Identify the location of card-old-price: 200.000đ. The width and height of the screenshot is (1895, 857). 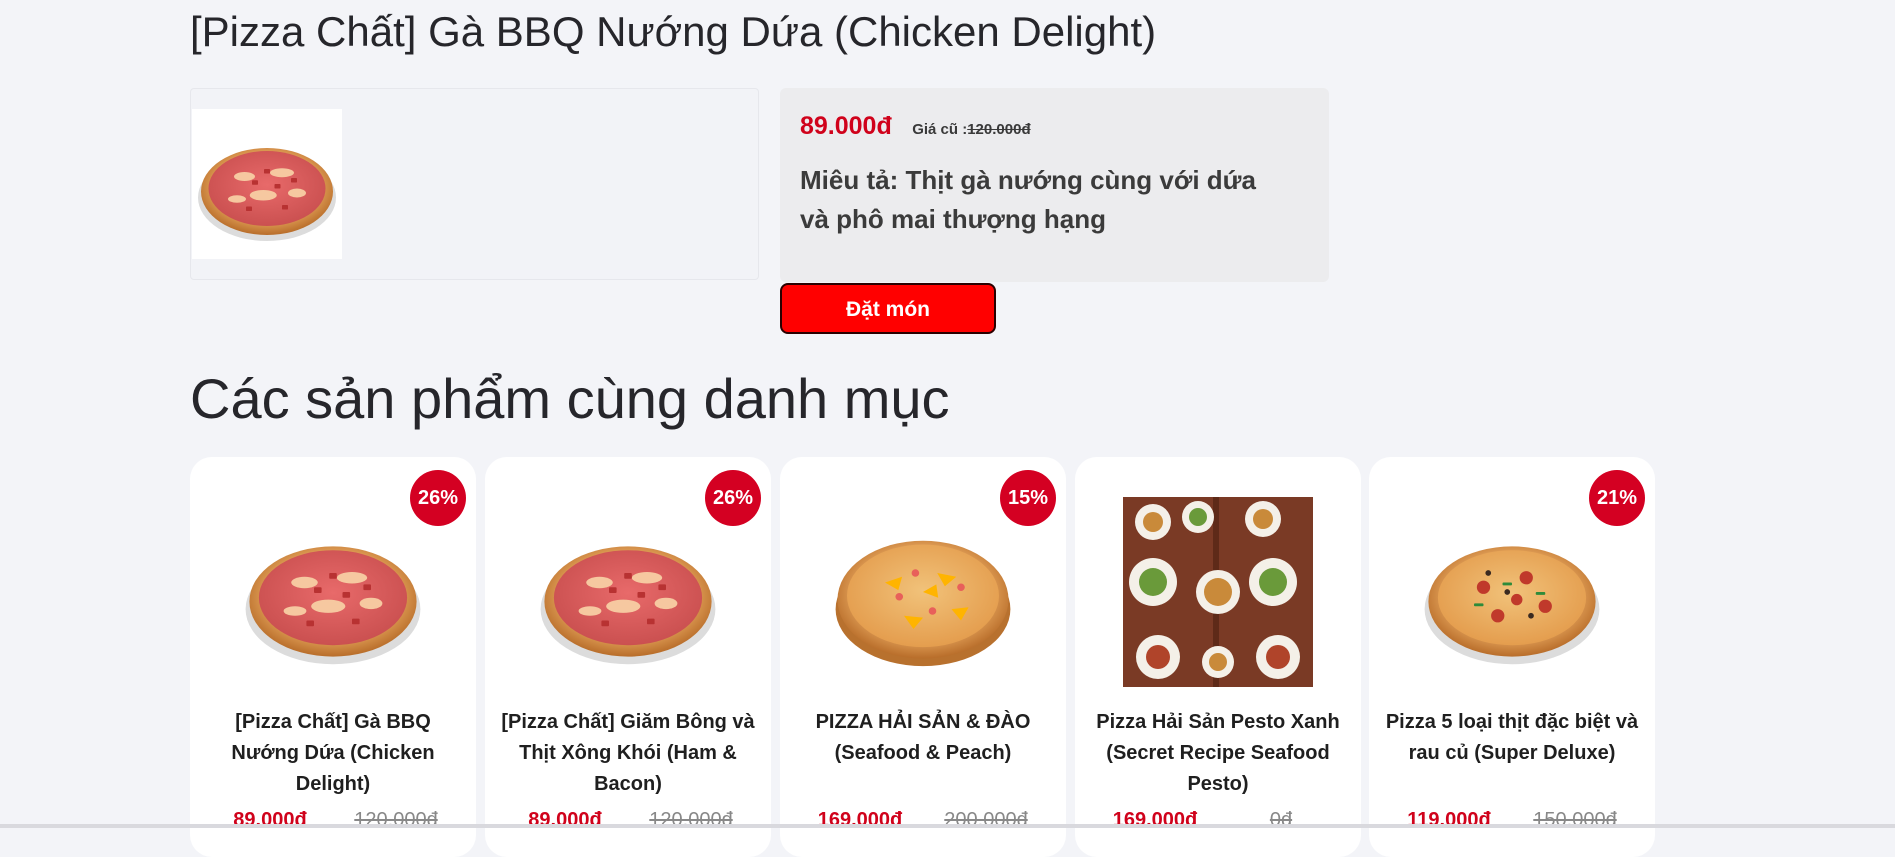
(986, 820).